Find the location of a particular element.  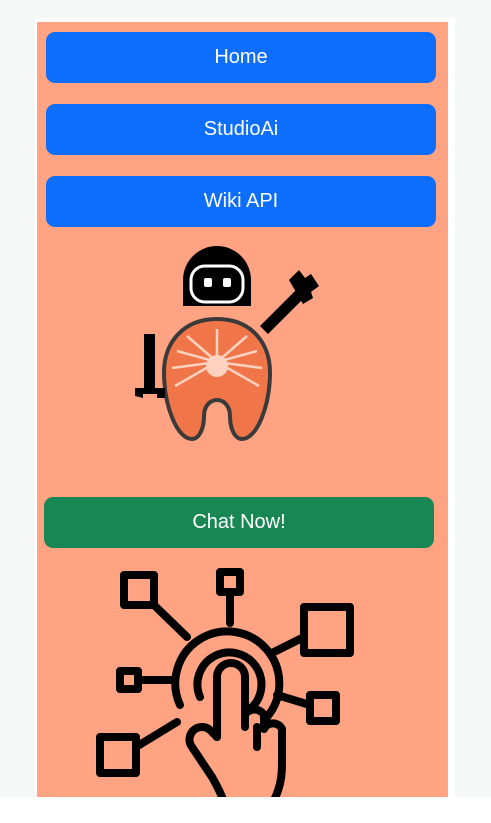

node-top-right is located at coordinates (327, 630).